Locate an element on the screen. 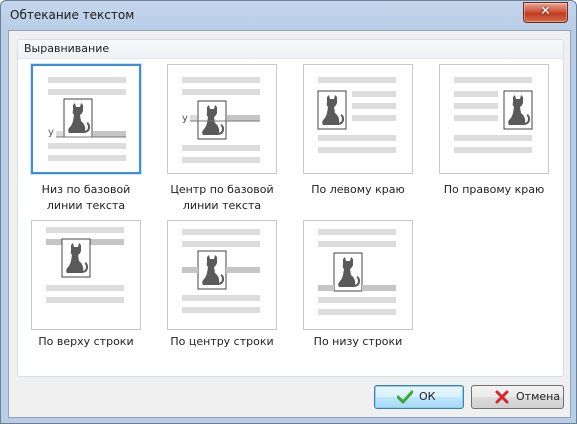 The width and height of the screenshot is (577, 424). cancel-button: Отмена is located at coordinates (517, 397).